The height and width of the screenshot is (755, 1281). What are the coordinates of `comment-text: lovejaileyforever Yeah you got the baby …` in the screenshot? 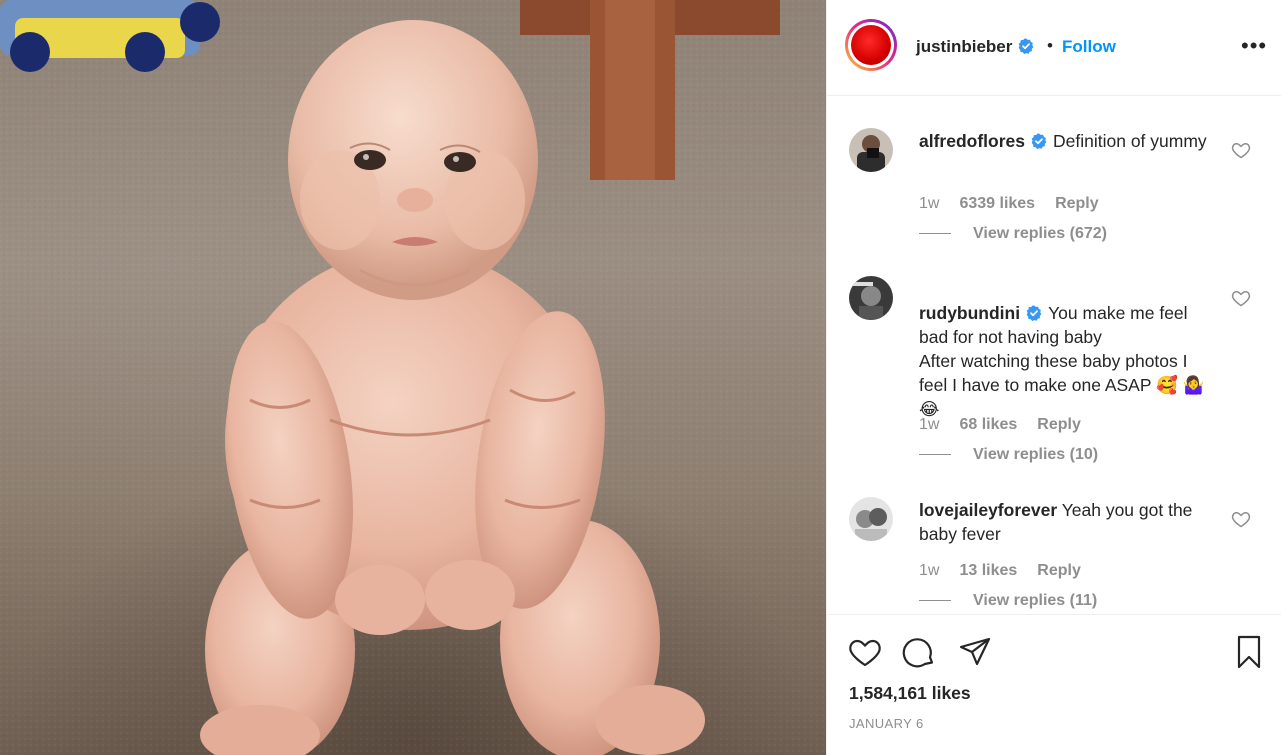 It's located at (1069, 522).